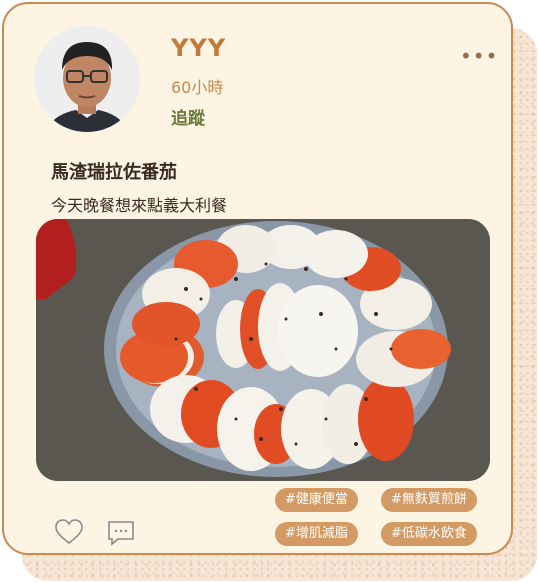 The width and height of the screenshot is (539, 583). Describe the element at coordinates (69, 534) in the screenshot. I see `heart-icon` at that location.